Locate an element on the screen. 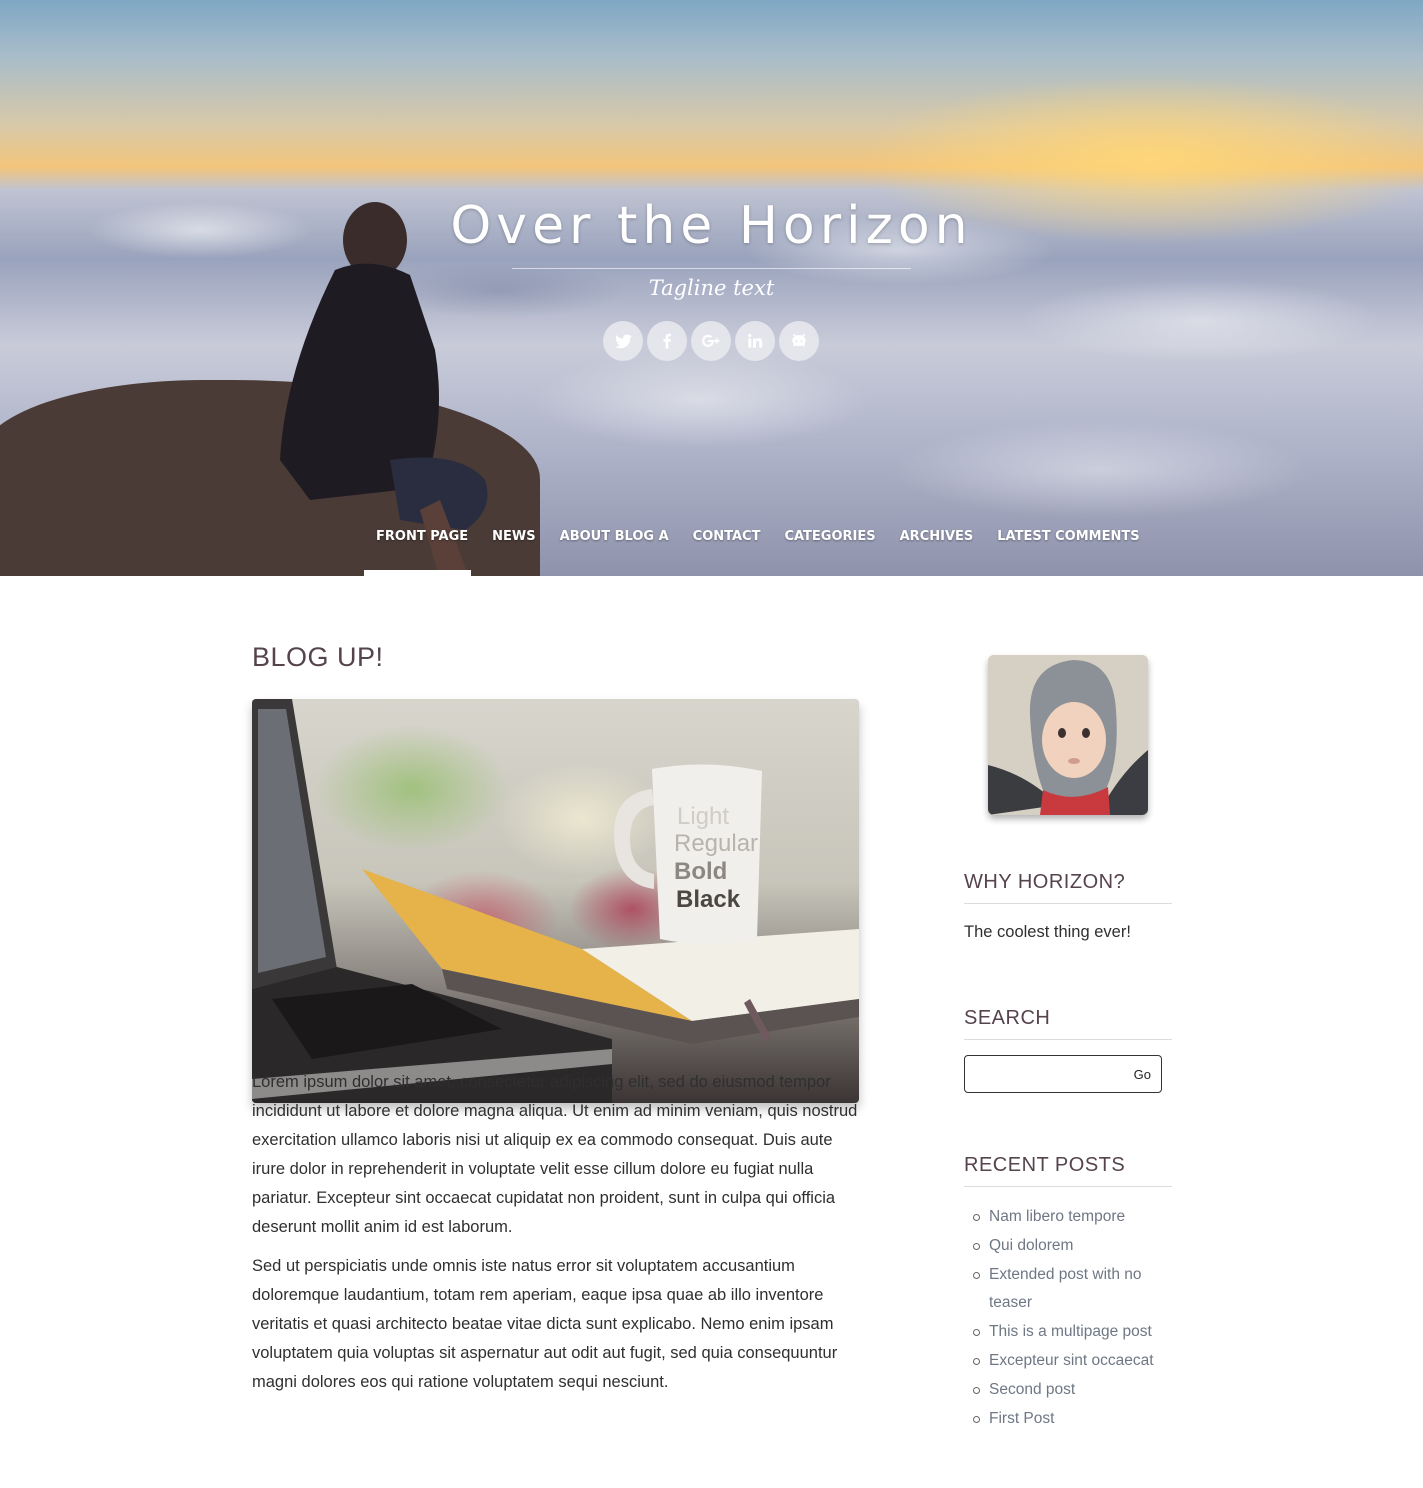 Image resolution: width=1423 pixels, height=1488 pixels. nav-link-contact: CONTACT is located at coordinates (727, 536).